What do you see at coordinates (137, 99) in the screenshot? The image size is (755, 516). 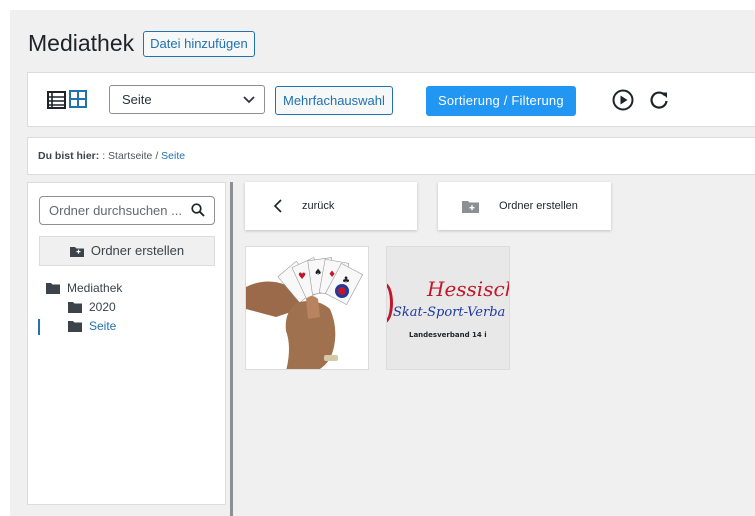 I see `view-select-value: Seite` at bounding box center [137, 99].